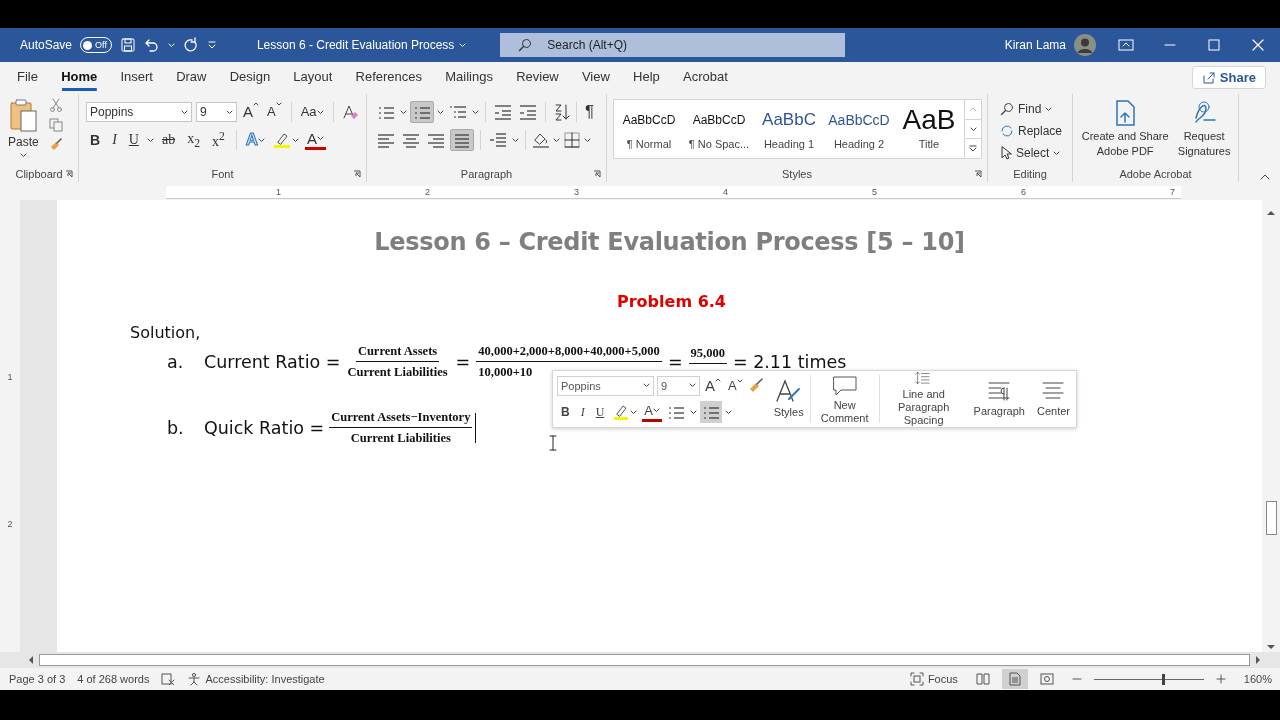 The width and height of the screenshot is (1280, 720). I want to click on ribbon-tab: Acrobat, so click(705, 77).